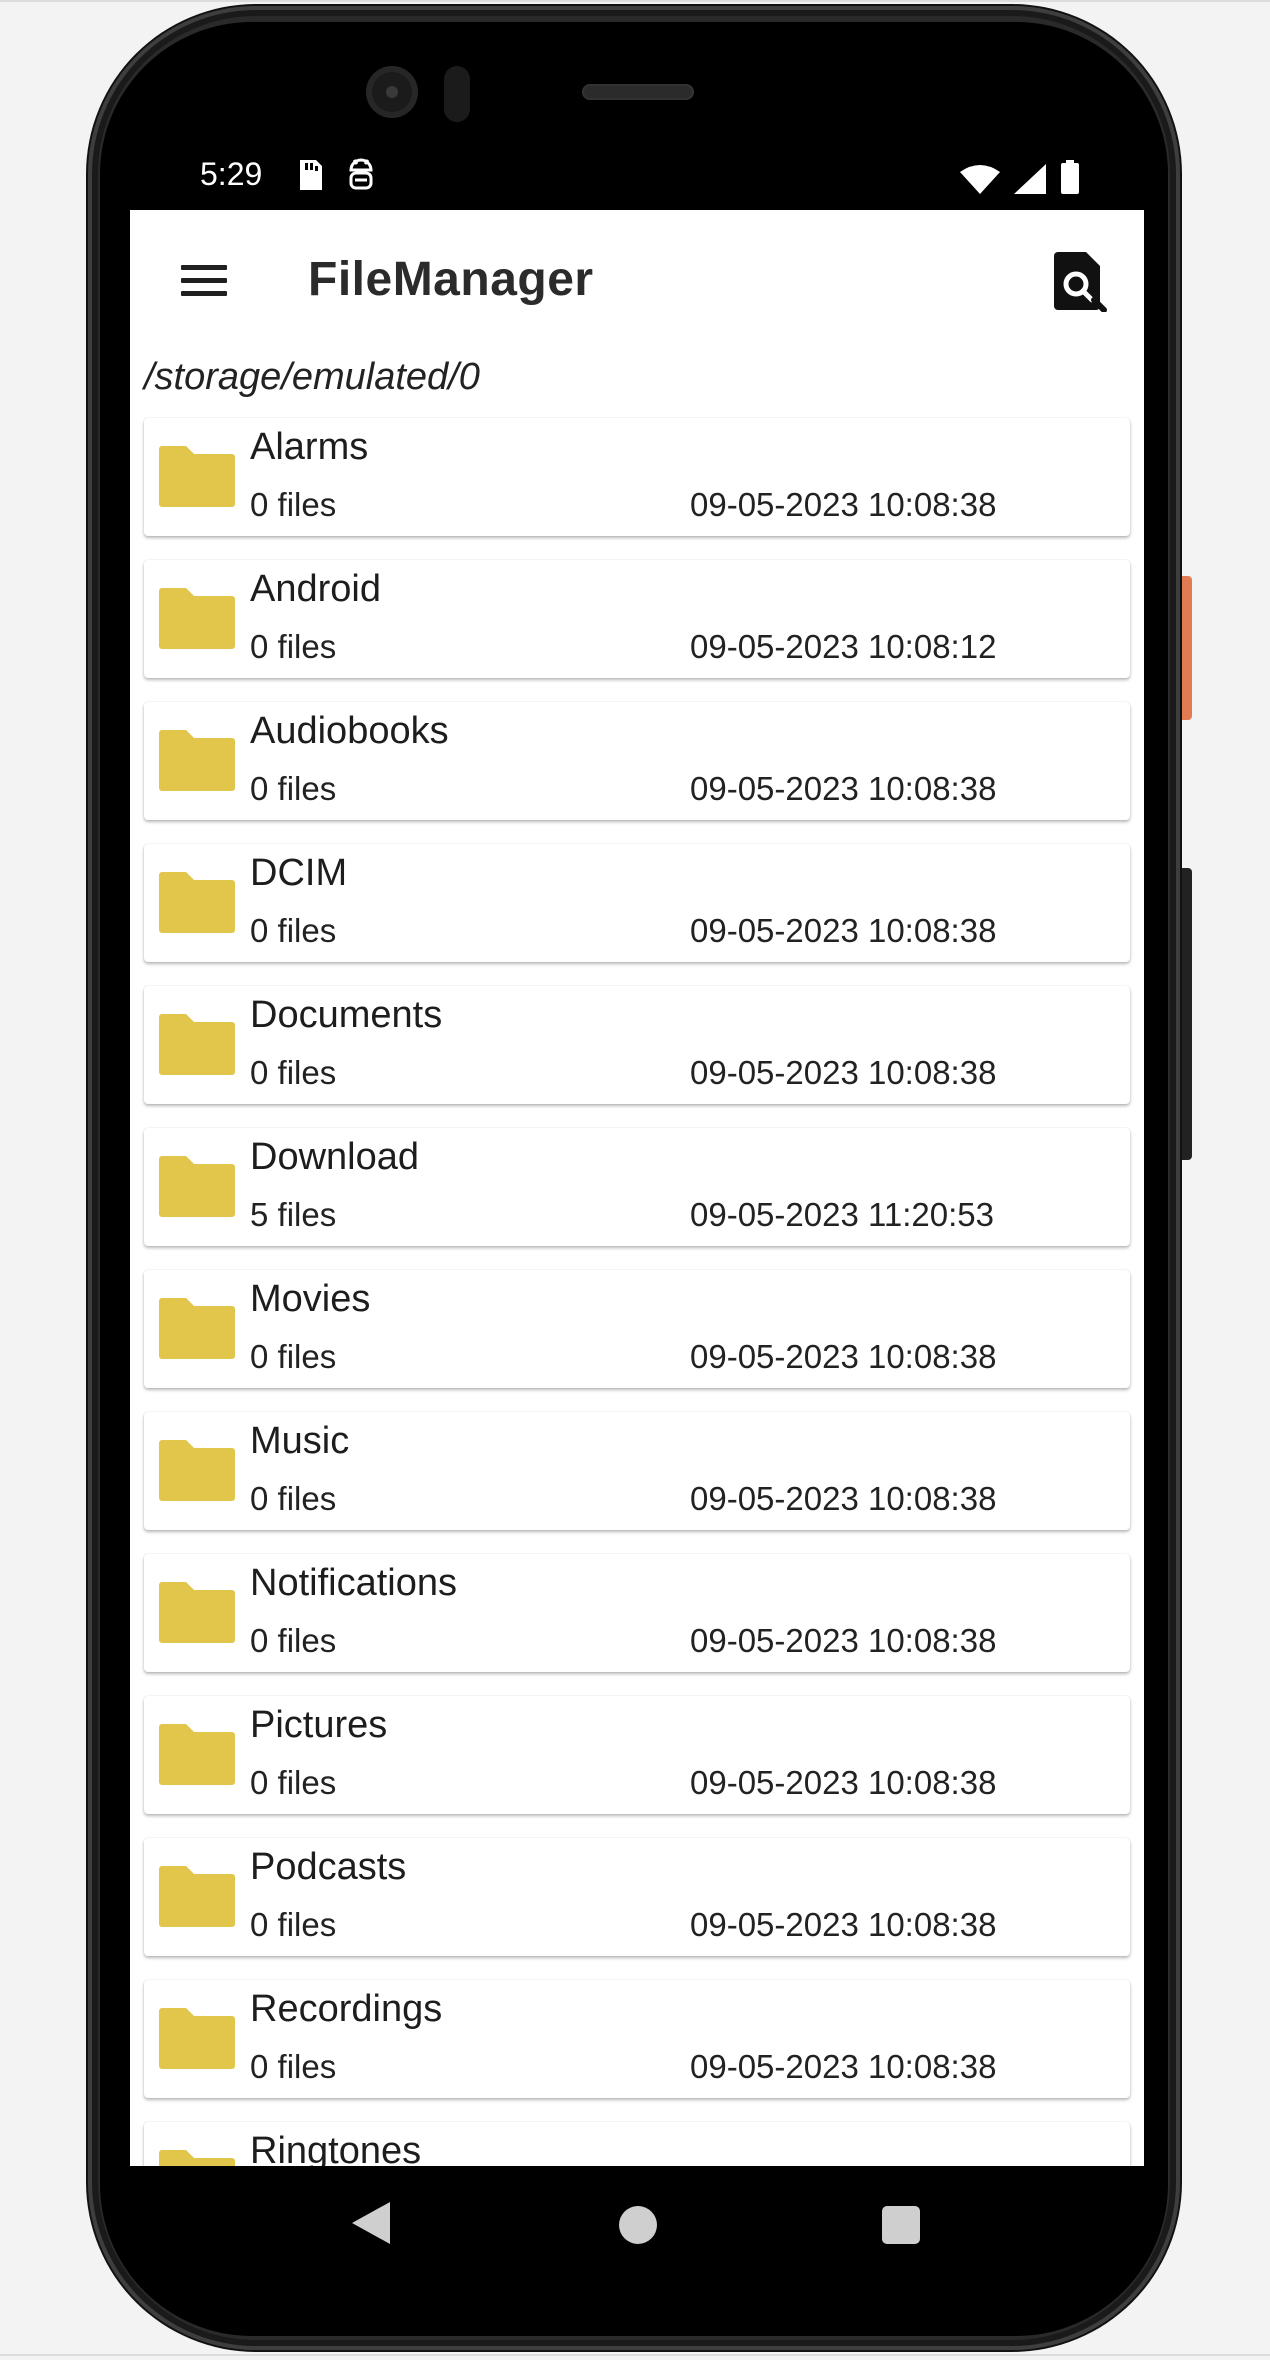 The width and height of the screenshot is (1270, 2360). Describe the element at coordinates (637, 761) in the screenshot. I see `folder-row: Audiobooks 0 files 09-05-2023 10:08:38` at that location.